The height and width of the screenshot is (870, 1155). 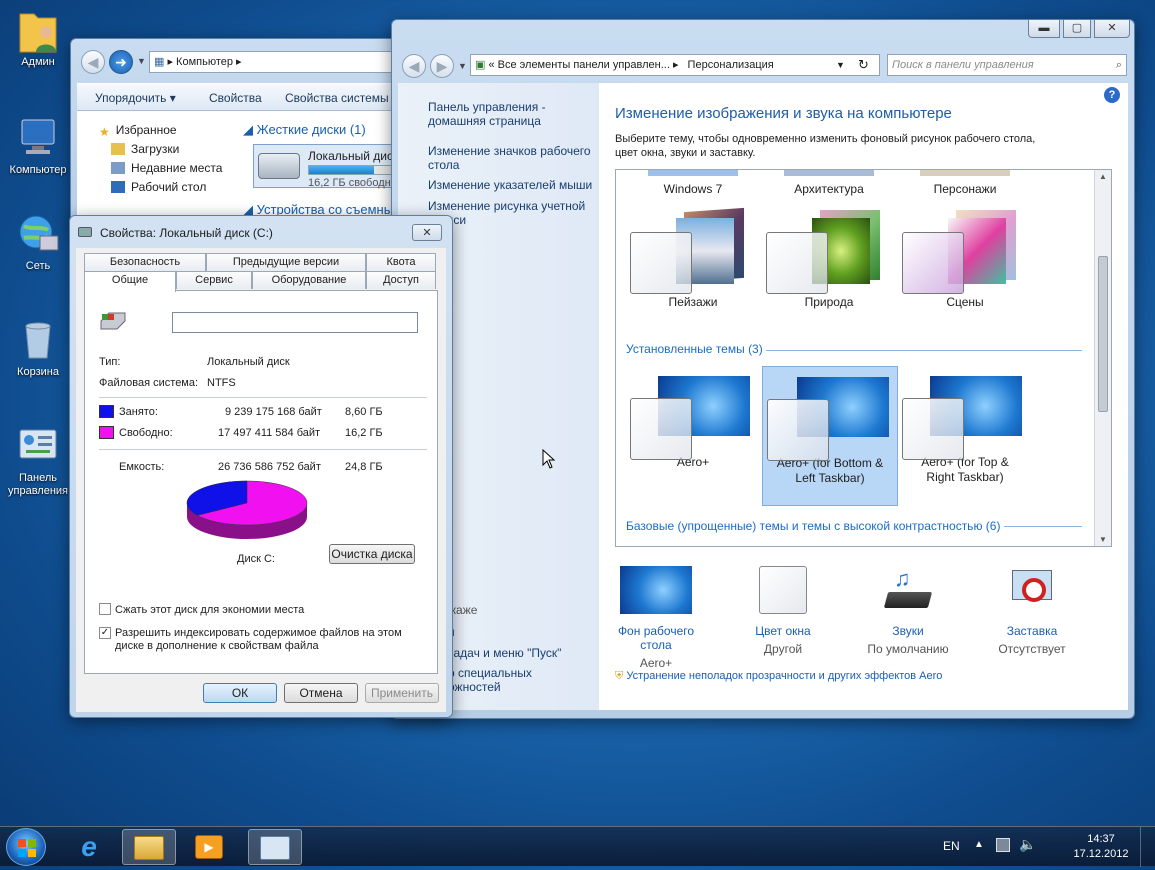 What do you see at coordinates (38, 234) in the screenshot?
I see `network-globe-icon` at bounding box center [38, 234].